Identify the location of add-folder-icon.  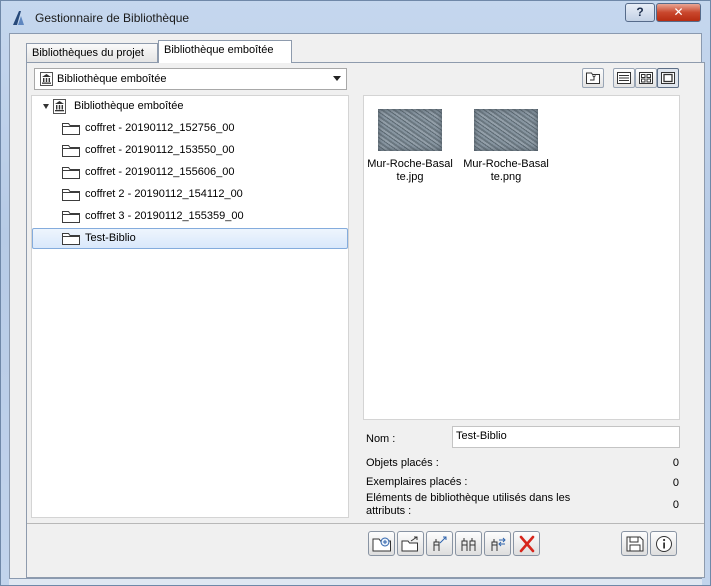
(409, 544).